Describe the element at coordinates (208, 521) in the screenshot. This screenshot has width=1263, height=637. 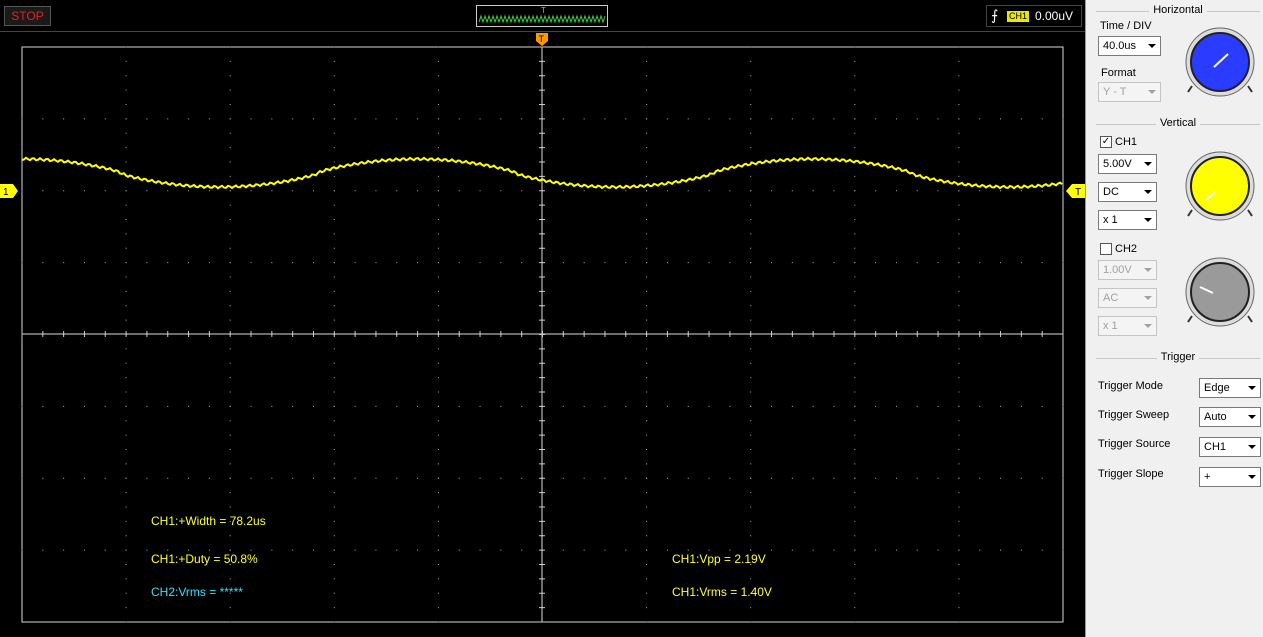
I see `measurement-ch1-width: CH1:+Width = 78.2us` at that location.